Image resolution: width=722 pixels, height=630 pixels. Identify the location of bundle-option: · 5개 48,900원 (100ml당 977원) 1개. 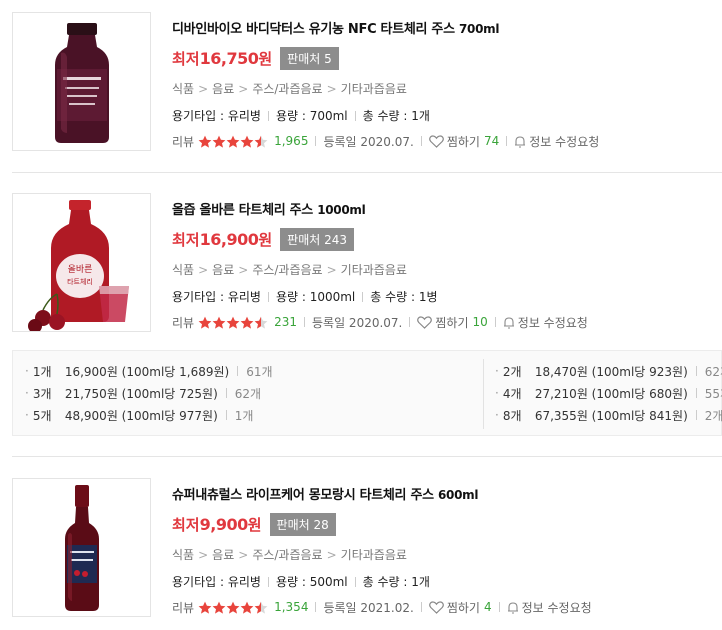
(149, 415).